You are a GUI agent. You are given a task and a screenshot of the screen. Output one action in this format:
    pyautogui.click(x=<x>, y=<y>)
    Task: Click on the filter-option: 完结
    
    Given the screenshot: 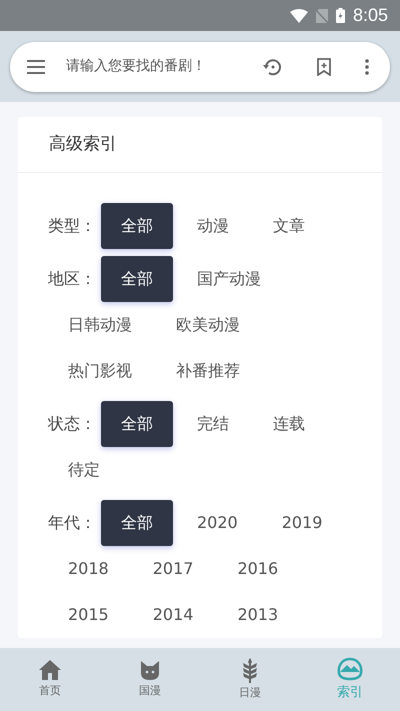 What is the action you would take?
    pyautogui.click(x=213, y=424)
    